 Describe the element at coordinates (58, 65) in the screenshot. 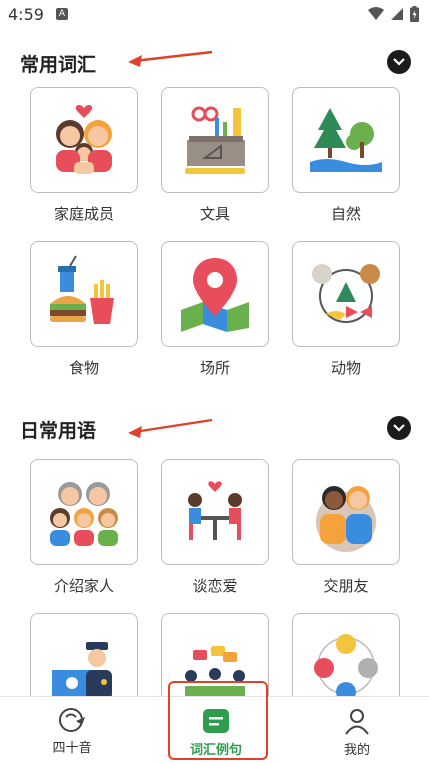

I see `section-title: 常用词汇` at that location.